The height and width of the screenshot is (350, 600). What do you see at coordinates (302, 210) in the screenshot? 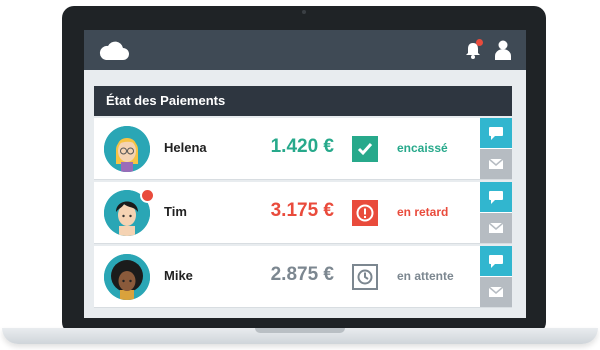
I see `payment-amount: 3.175 €` at bounding box center [302, 210].